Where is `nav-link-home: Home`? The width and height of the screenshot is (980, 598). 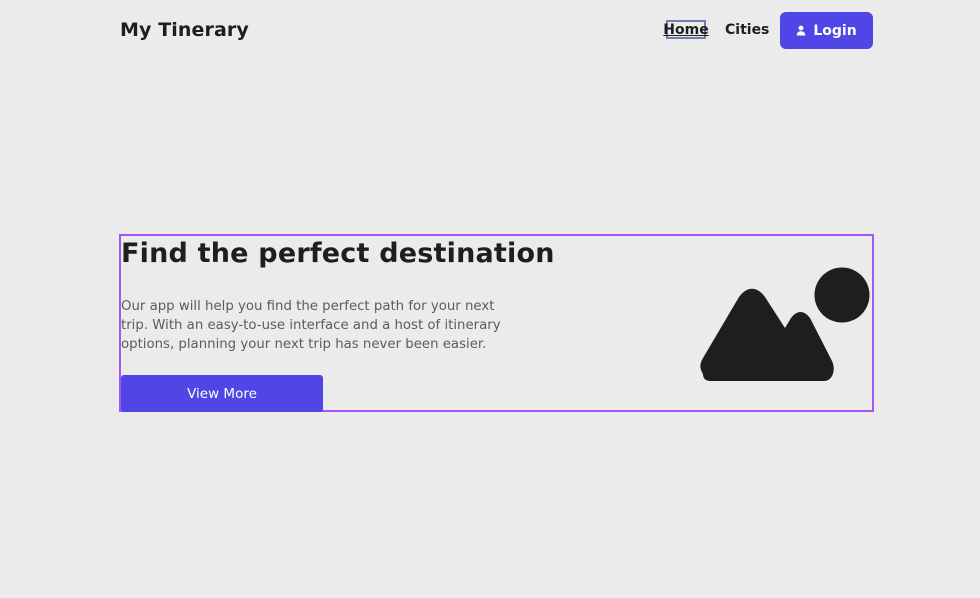
nav-link-home: Home is located at coordinates (686, 29).